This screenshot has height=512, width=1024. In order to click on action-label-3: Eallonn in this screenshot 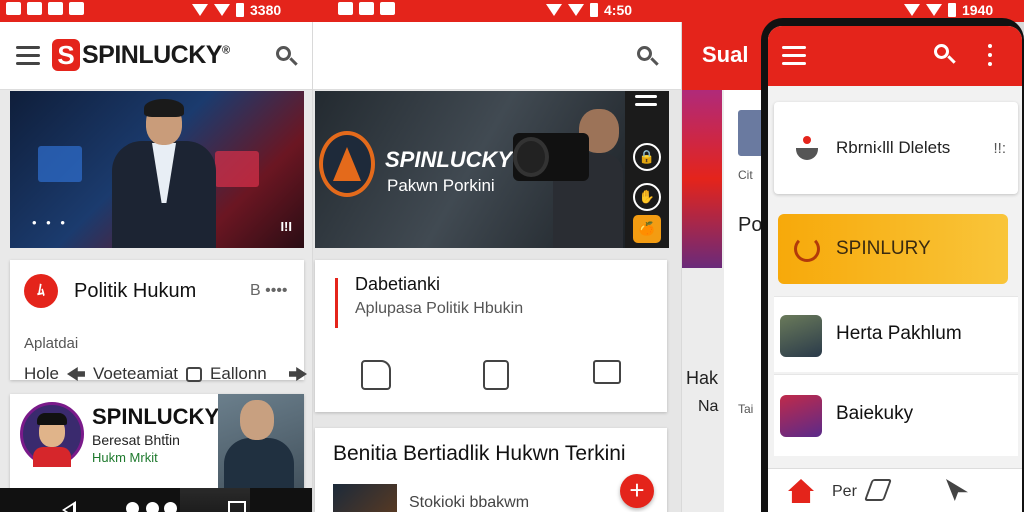, I will do `click(238, 374)`.